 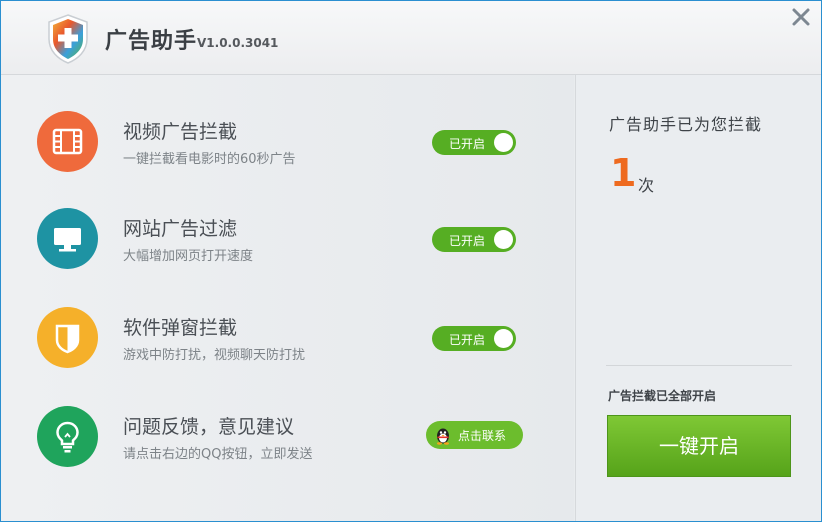 What do you see at coordinates (482, 436) in the screenshot?
I see `contact-button-label: 点击联系` at bounding box center [482, 436].